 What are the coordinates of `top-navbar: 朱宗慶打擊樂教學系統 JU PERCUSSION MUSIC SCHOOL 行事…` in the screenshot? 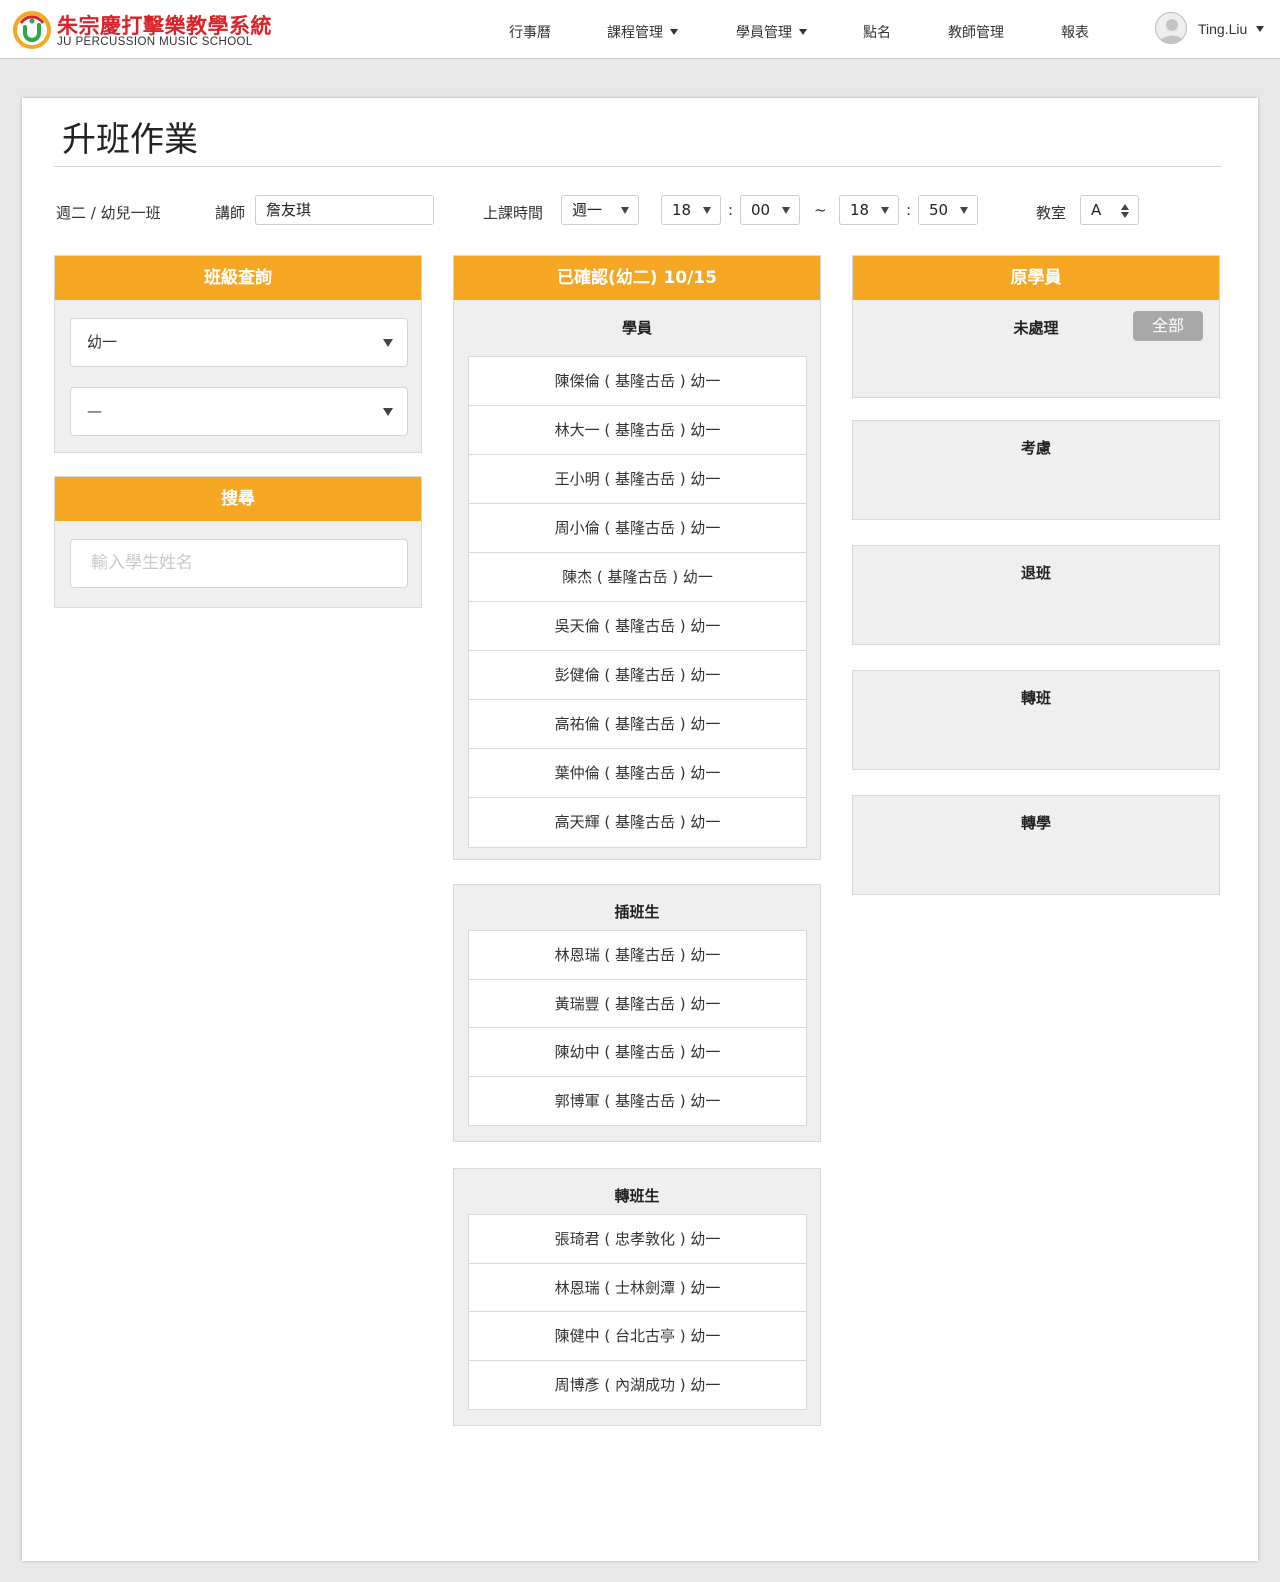 It's located at (640, 29).